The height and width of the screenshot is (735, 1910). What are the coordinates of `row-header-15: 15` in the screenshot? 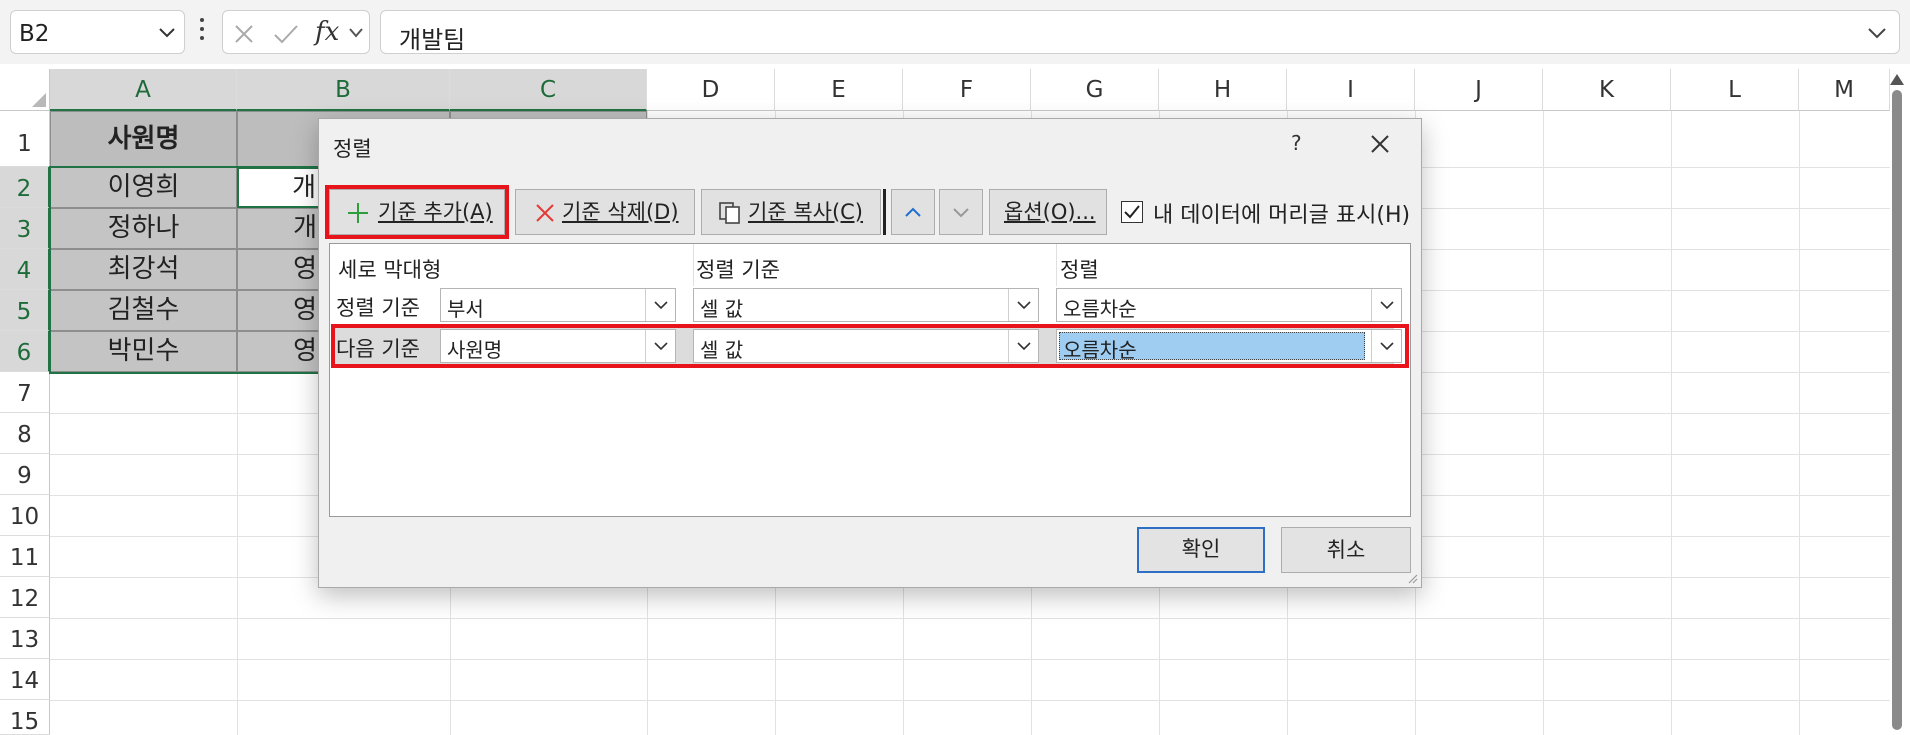 It's located at (25, 717).